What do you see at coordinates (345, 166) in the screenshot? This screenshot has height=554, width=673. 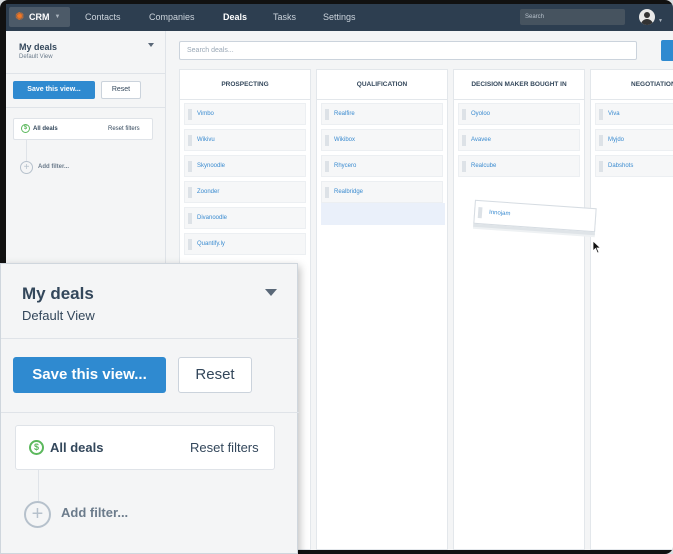 I see `deal-name: Rhycero` at bounding box center [345, 166].